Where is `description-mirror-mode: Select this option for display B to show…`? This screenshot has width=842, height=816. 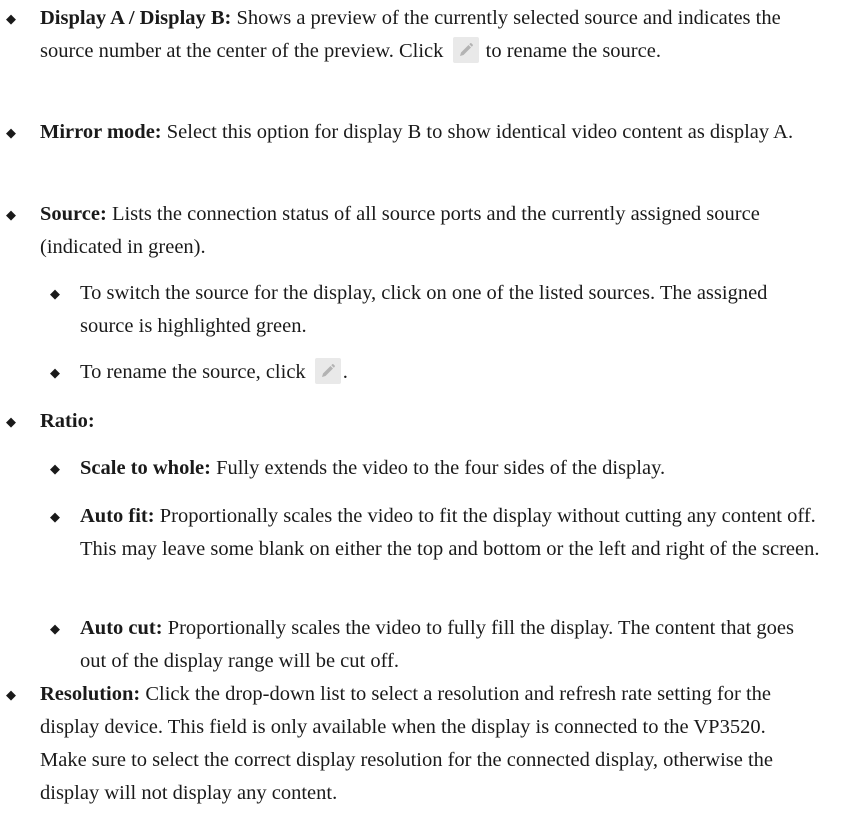
description-mirror-mode: Select this option for display B to show… is located at coordinates (477, 132).